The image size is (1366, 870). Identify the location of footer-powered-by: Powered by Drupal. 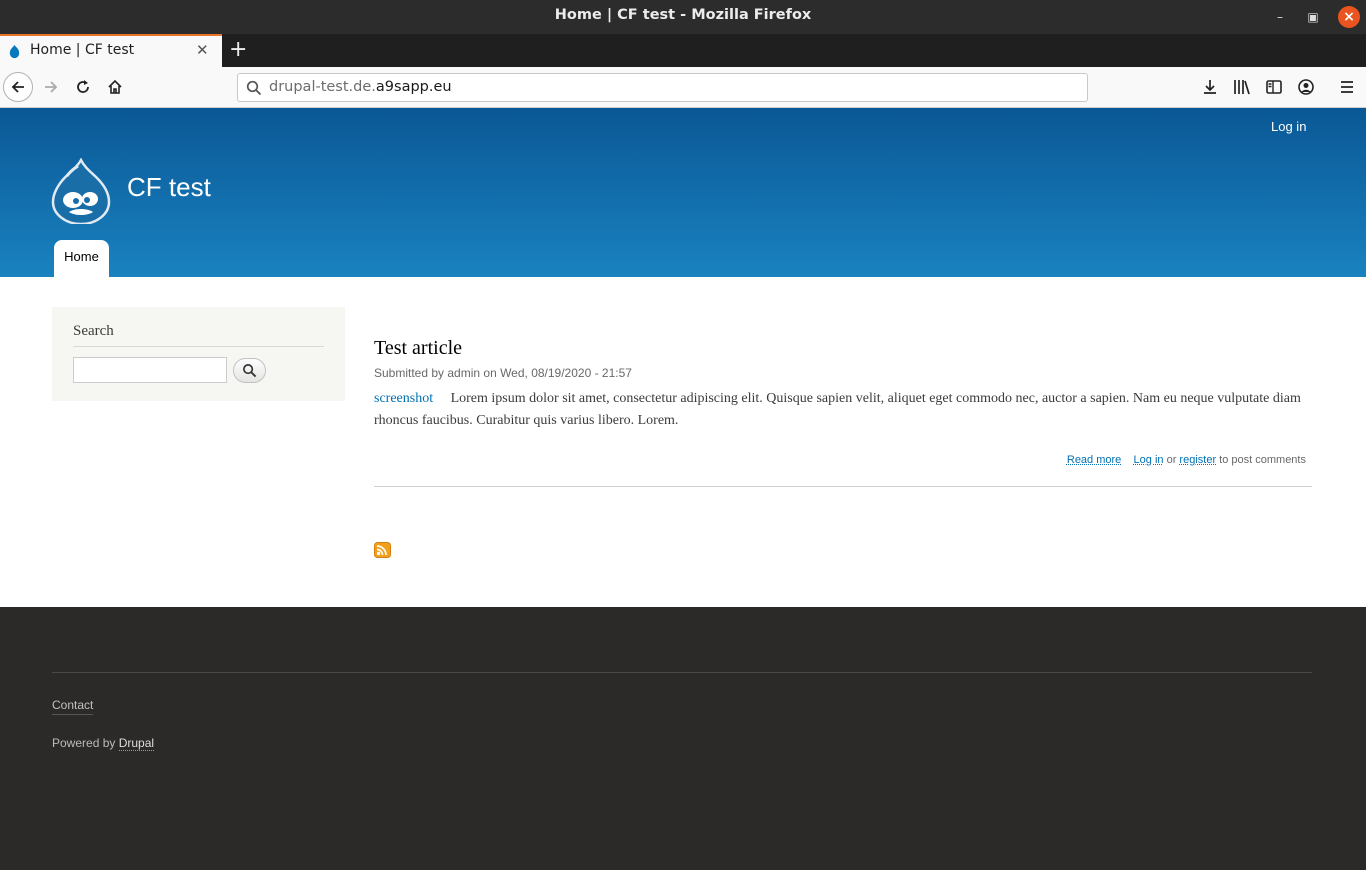
(103, 743).